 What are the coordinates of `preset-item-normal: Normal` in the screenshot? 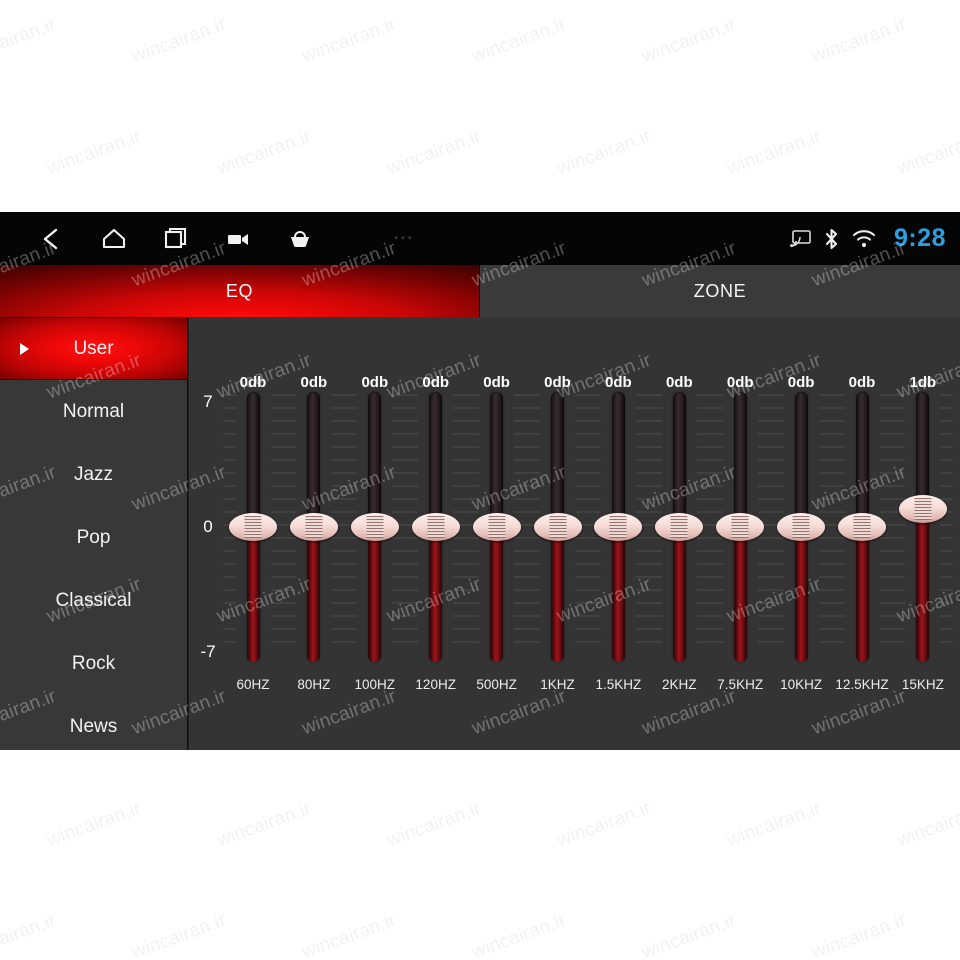 It's located at (93, 411).